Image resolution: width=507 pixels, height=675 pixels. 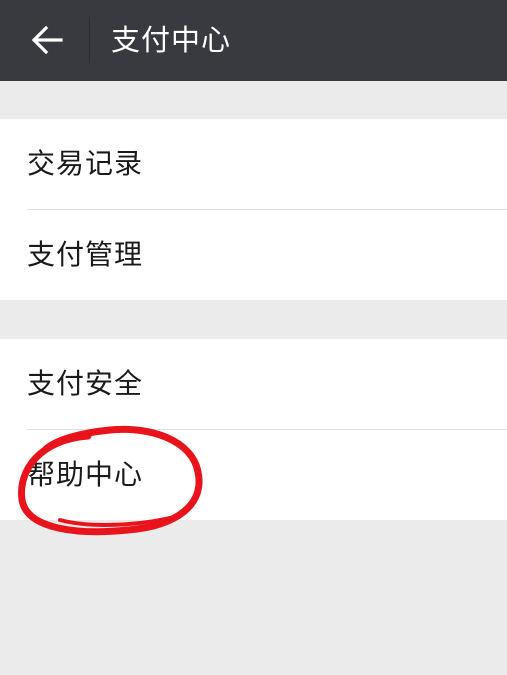 I want to click on annotation-circle, so click(x=110, y=480).